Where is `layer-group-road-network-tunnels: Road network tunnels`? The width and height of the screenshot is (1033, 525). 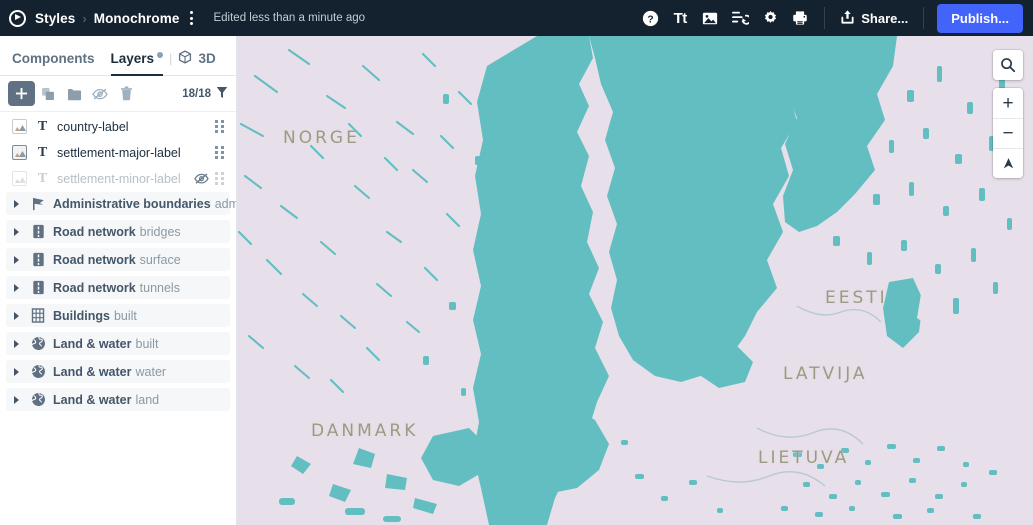 layer-group-road-network-tunnels: Road network tunnels is located at coordinates (118, 287).